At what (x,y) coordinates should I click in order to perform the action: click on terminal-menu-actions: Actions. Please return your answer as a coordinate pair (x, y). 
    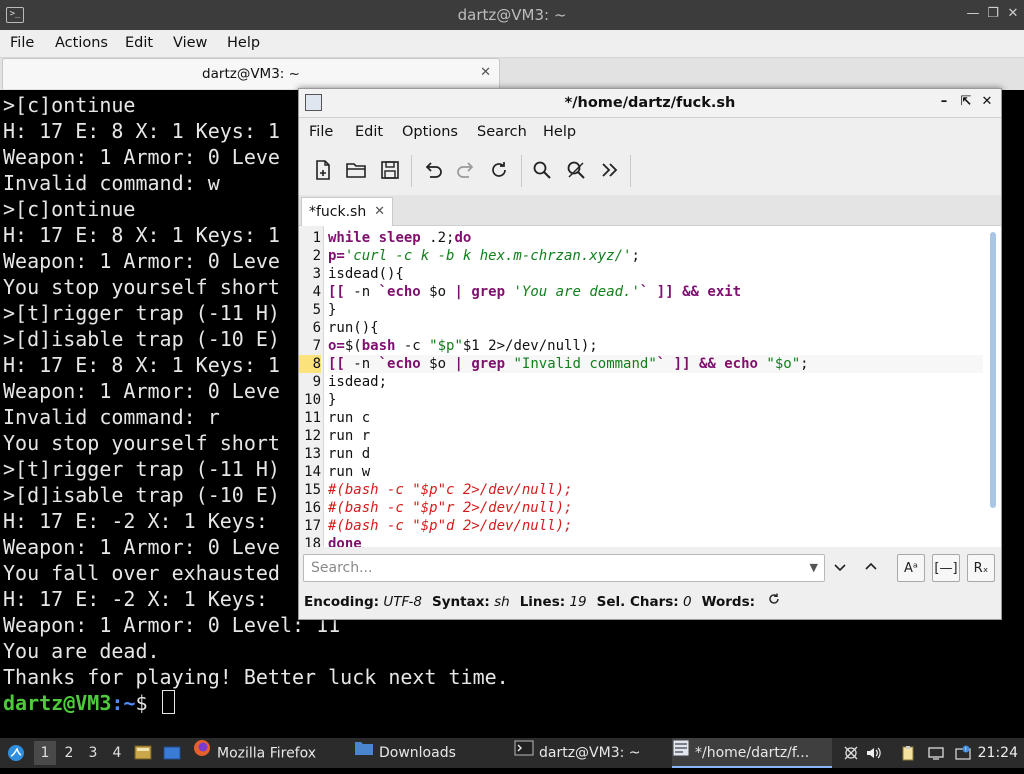
    Looking at the image, I should click on (81, 43).